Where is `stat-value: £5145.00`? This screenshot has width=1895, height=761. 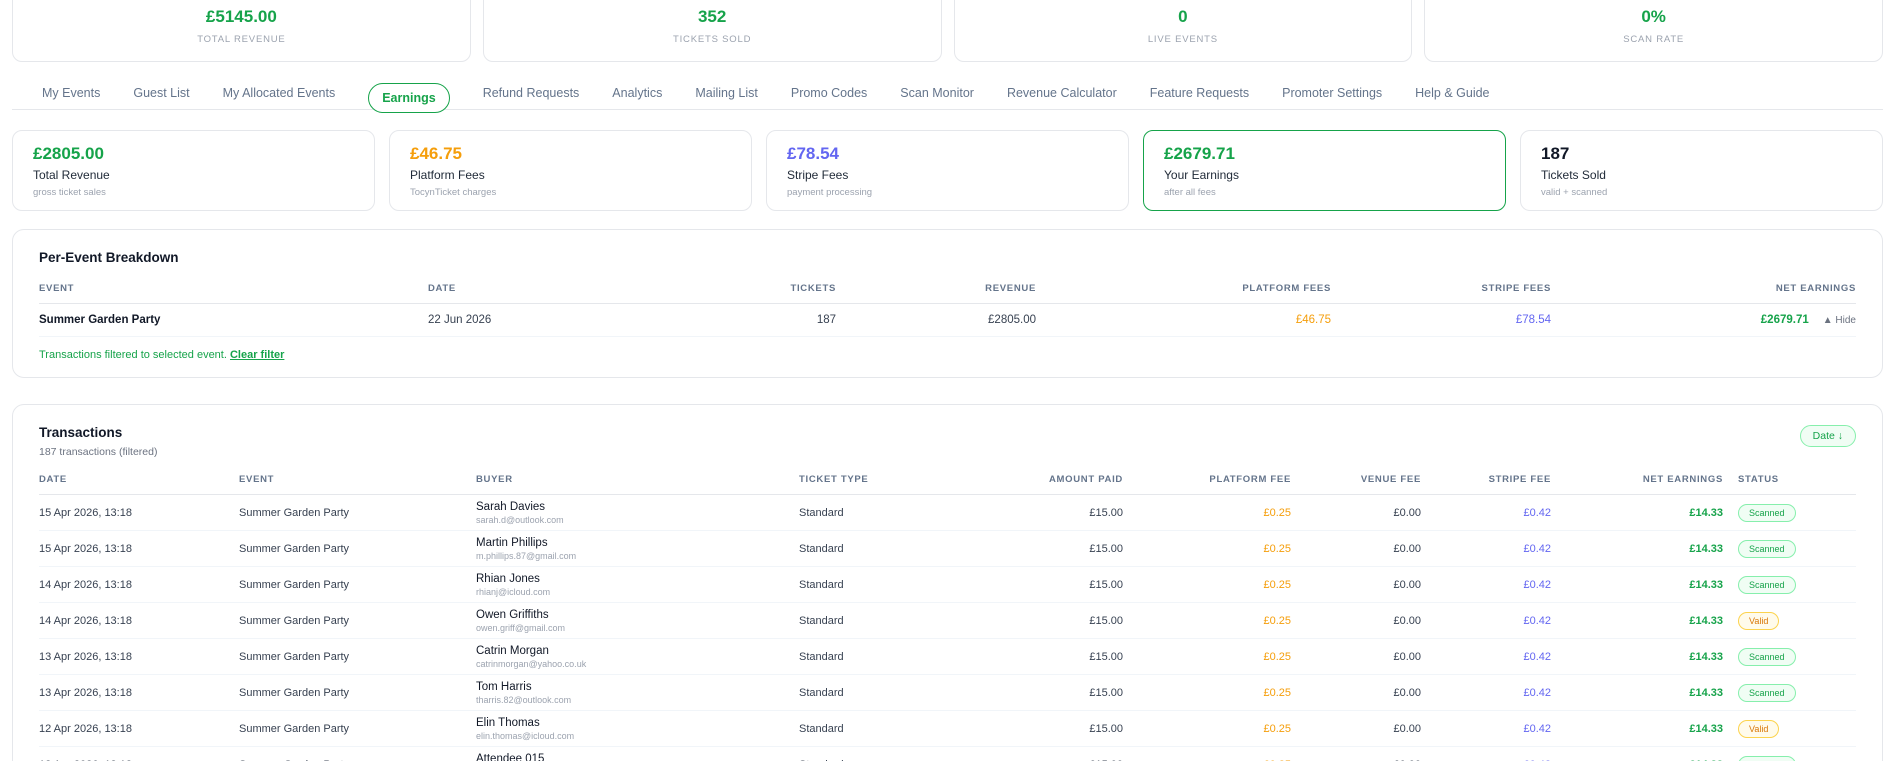
stat-value: £5145.00 is located at coordinates (241, 16).